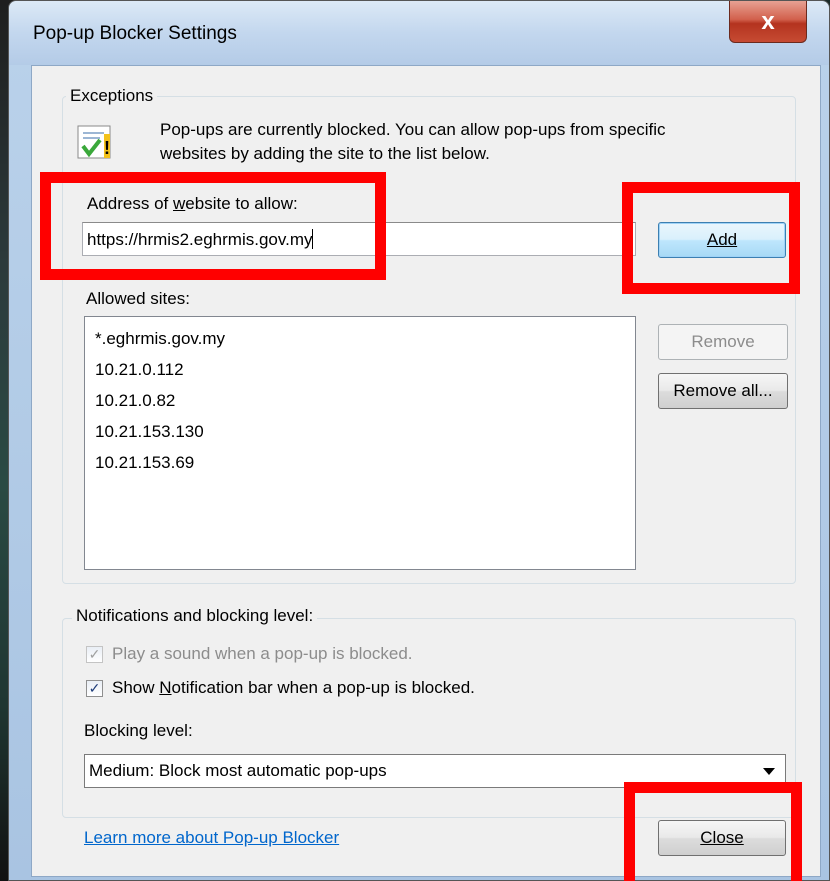 Image resolution: width=830 pixels, height=881 pixels. What do you see at coordinates (94, 142) in the screenshot?
I see `info-document-icon: !` at bounding box center [94, 142].